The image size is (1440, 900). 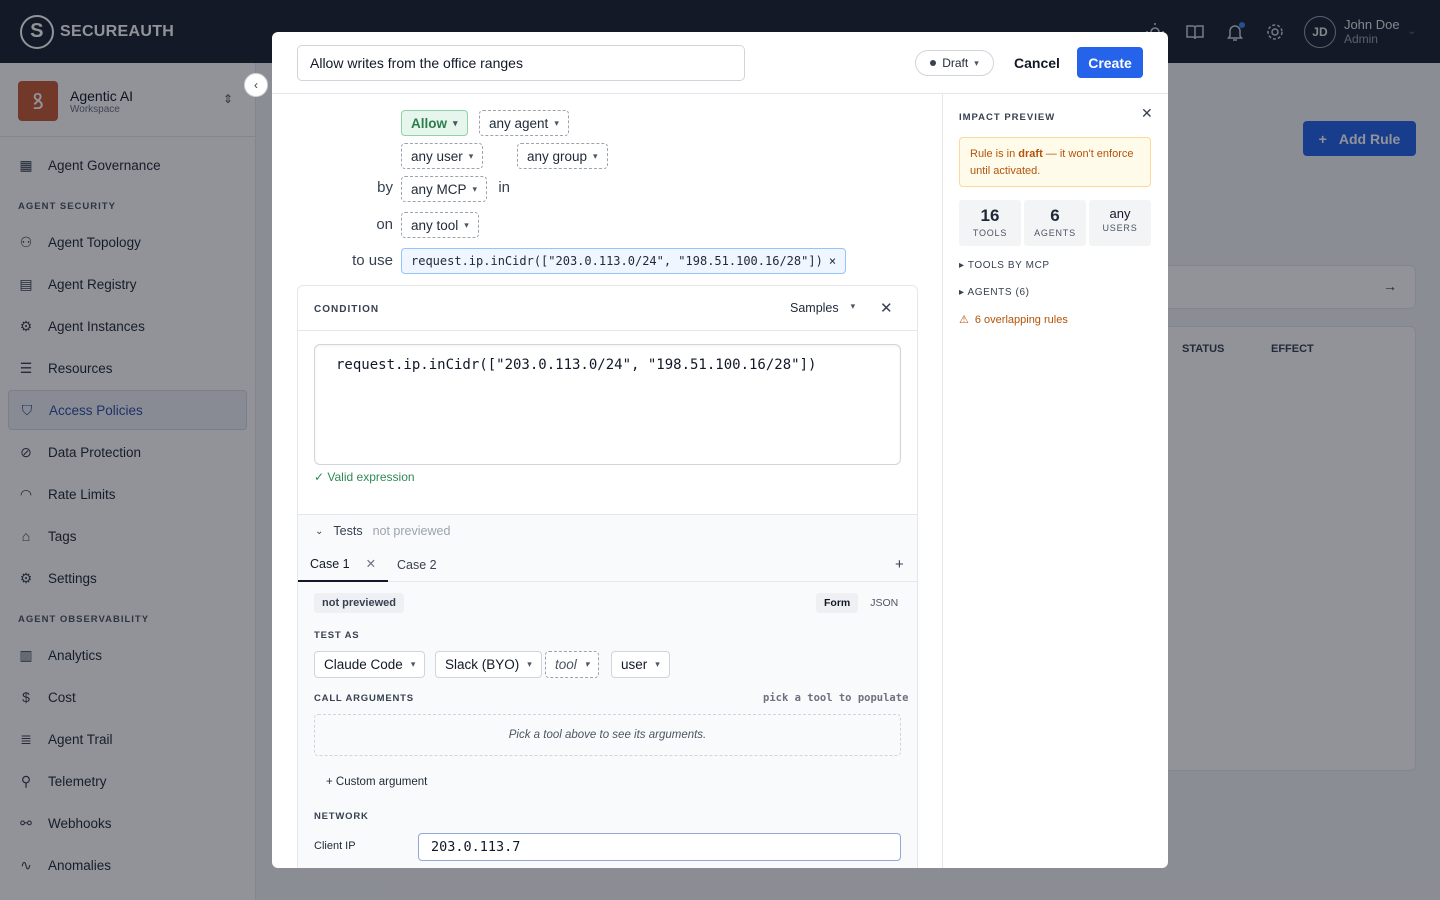 I want to click on network-label: NETWORK, so click(x=341, y=816).